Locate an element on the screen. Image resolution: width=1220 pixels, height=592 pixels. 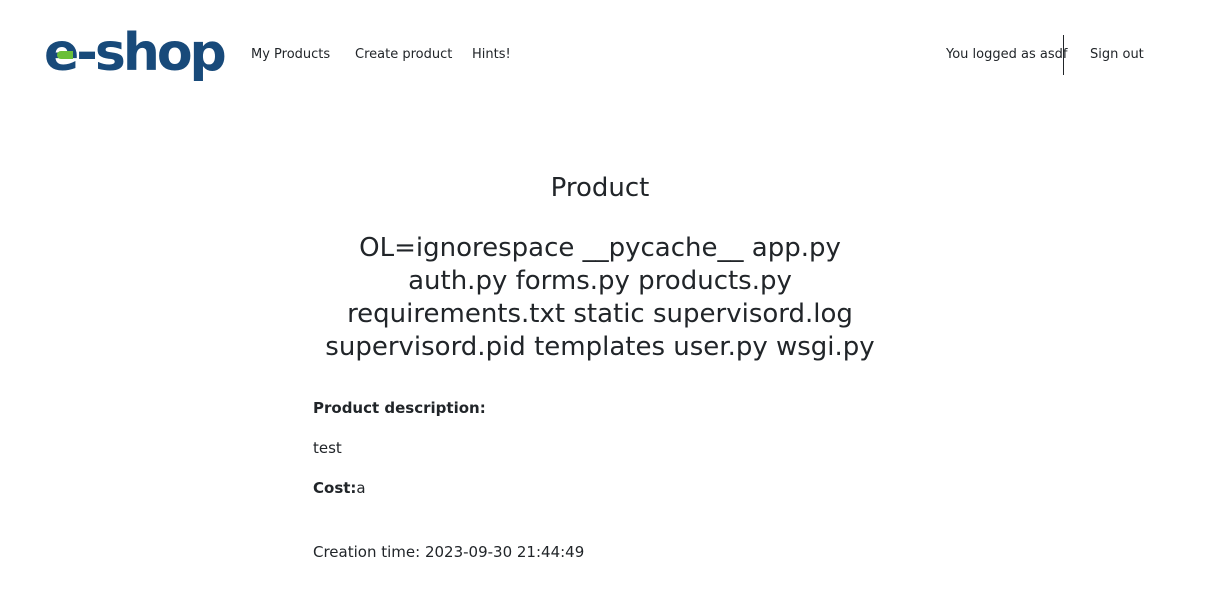
logo-accent is located at coordinates (65, 55).